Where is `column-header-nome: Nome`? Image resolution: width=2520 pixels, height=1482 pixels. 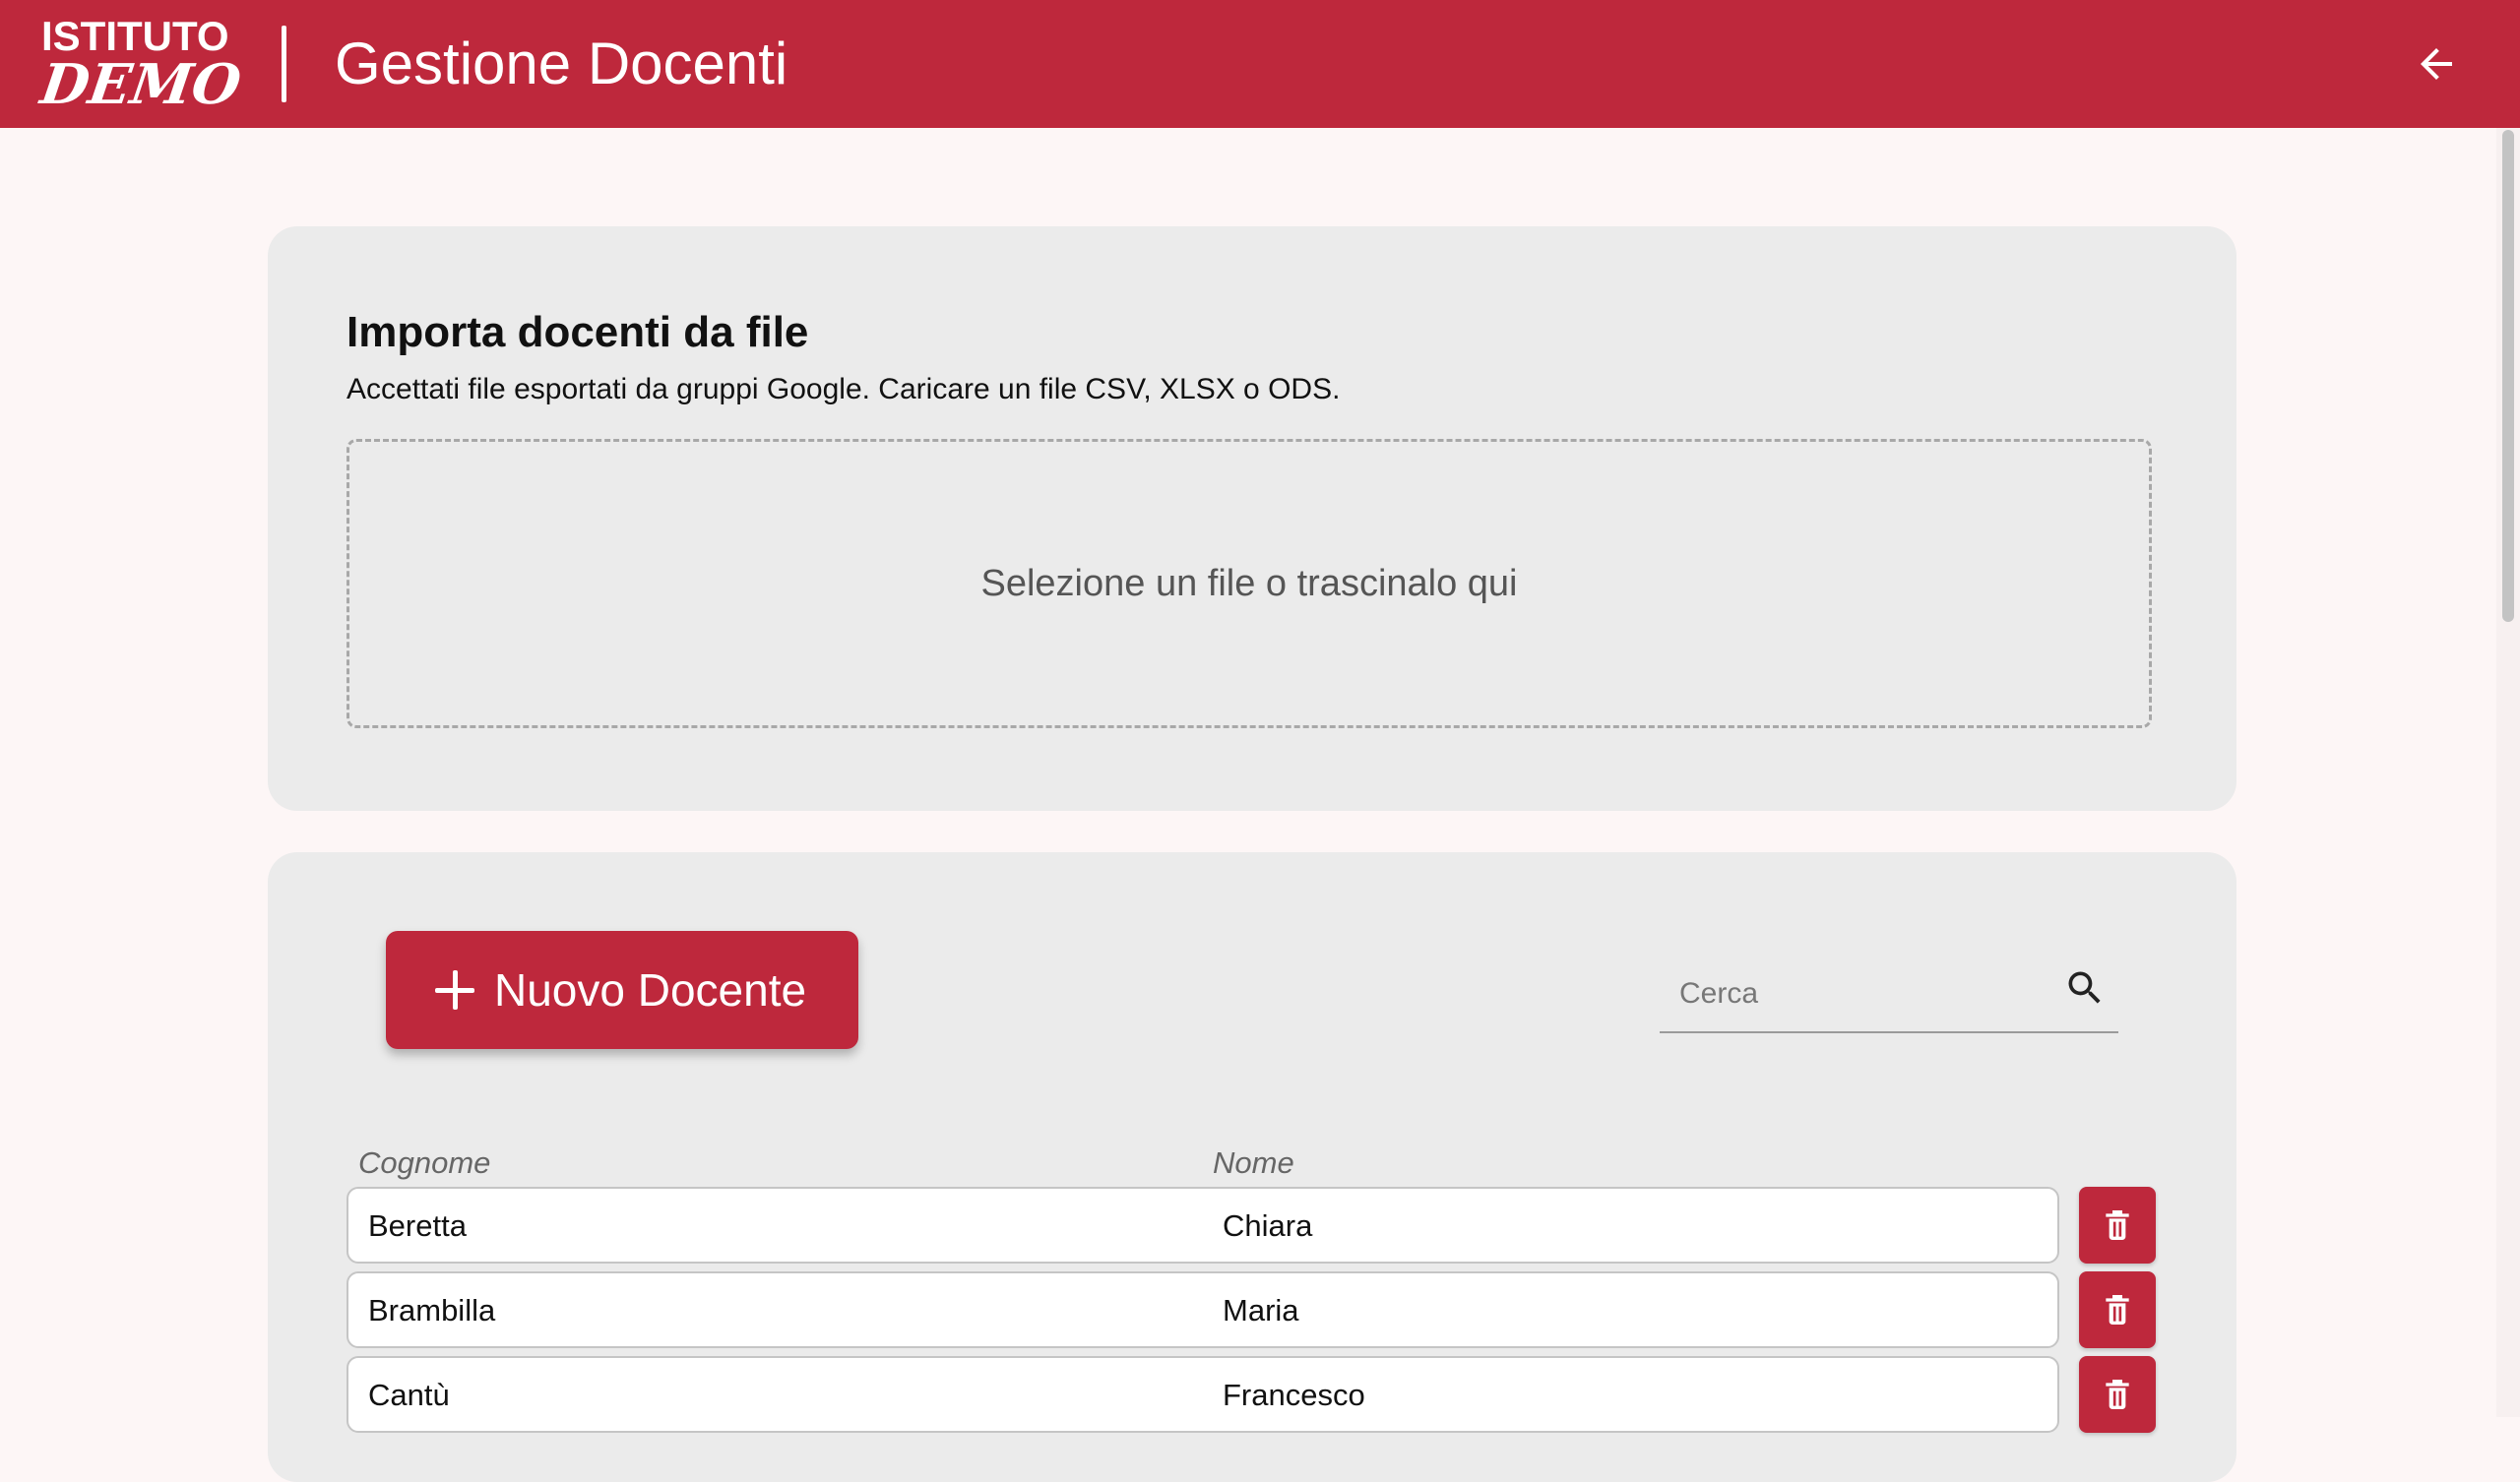 column-header-nome: Nome is located at coordinates (1253, 1162).